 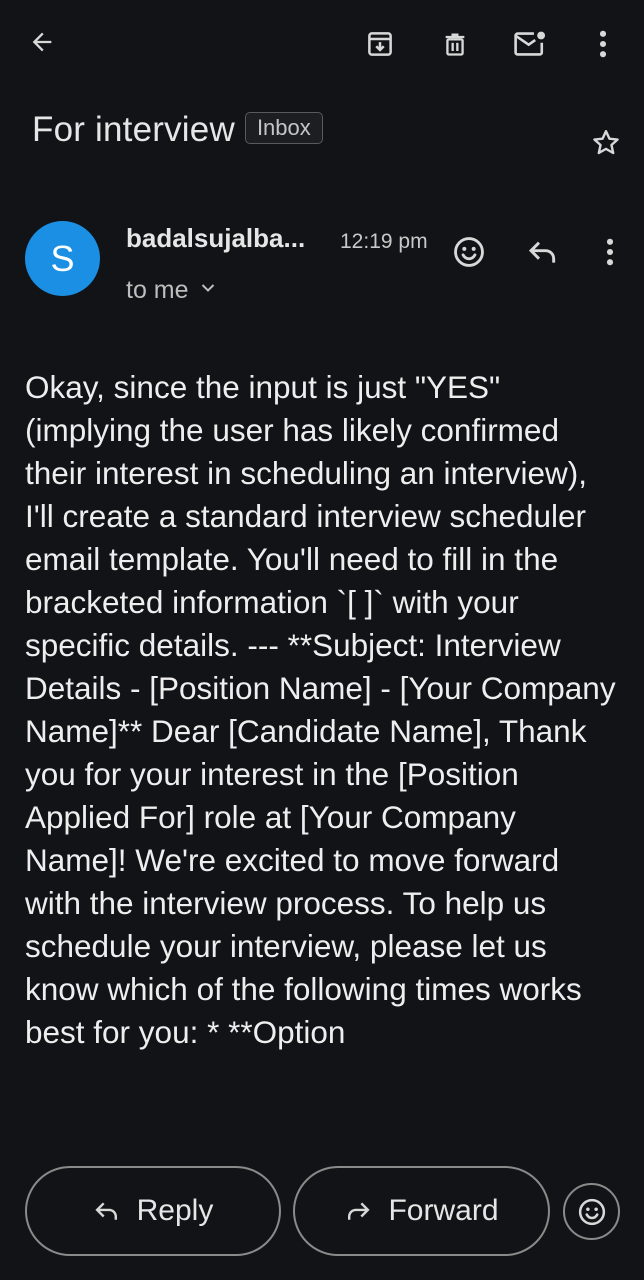 I want to click on star-button, so click(x=606, y=143).